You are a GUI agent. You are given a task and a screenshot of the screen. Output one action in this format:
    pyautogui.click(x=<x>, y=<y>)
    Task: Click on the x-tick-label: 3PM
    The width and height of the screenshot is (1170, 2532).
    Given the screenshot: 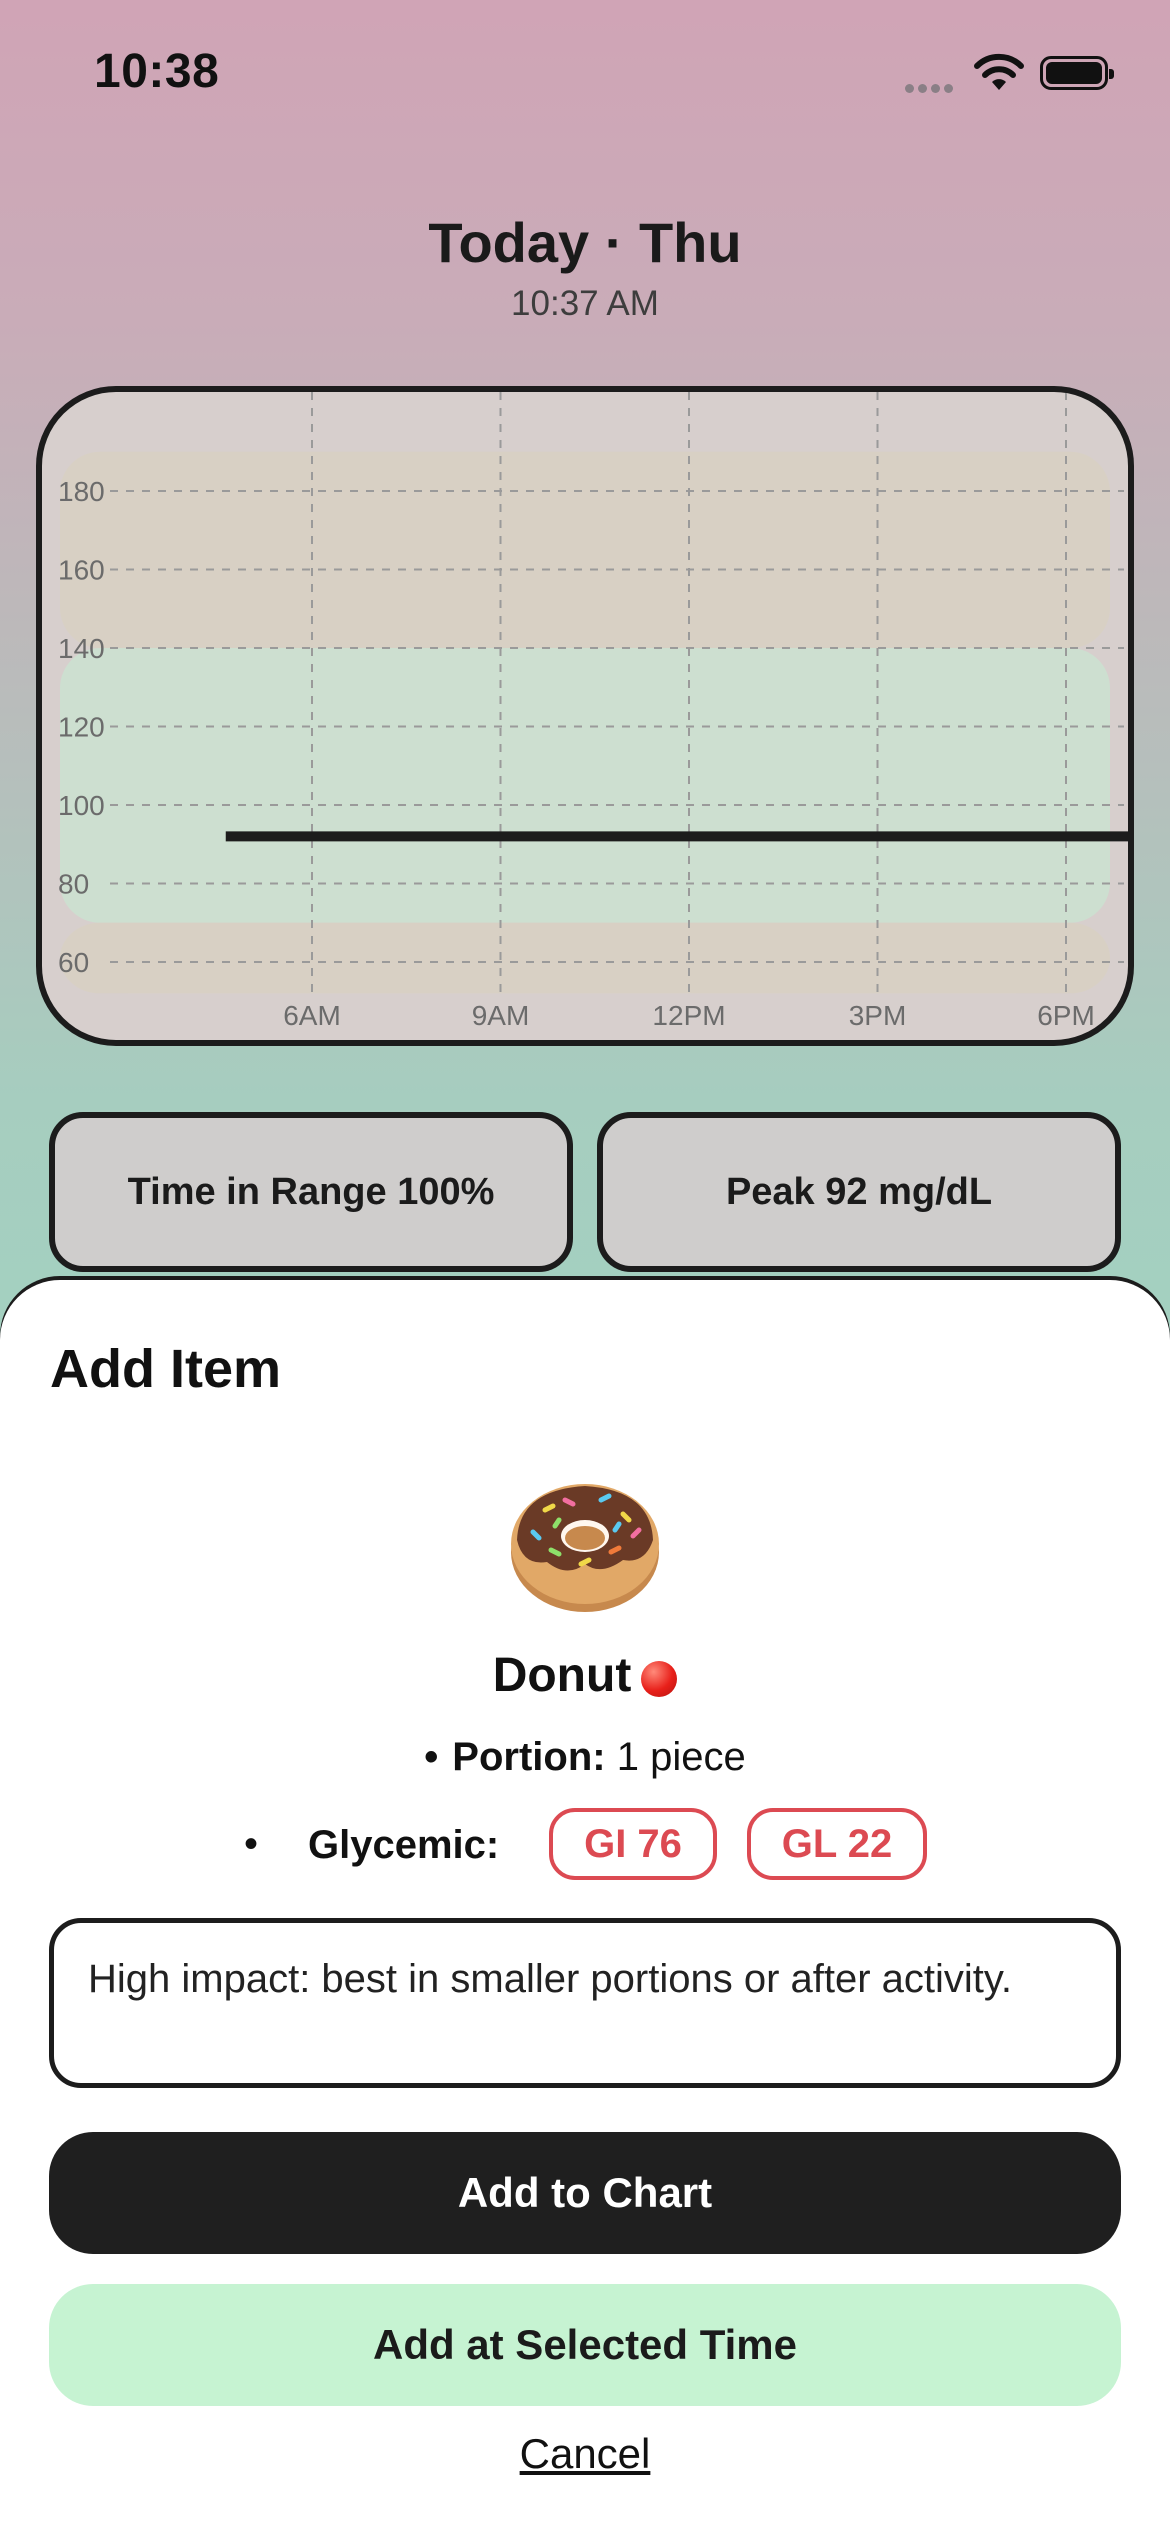 What is the action you would take?
    pyautogui.click(x=878, y=1015)
    